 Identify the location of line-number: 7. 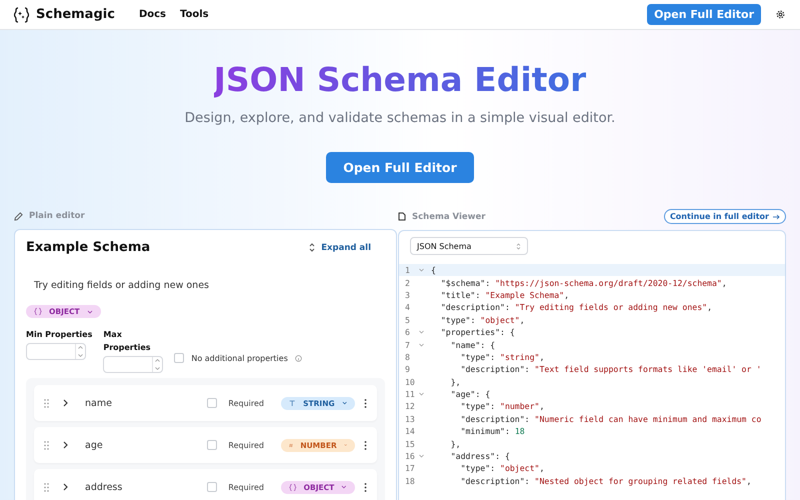
(407, 345).